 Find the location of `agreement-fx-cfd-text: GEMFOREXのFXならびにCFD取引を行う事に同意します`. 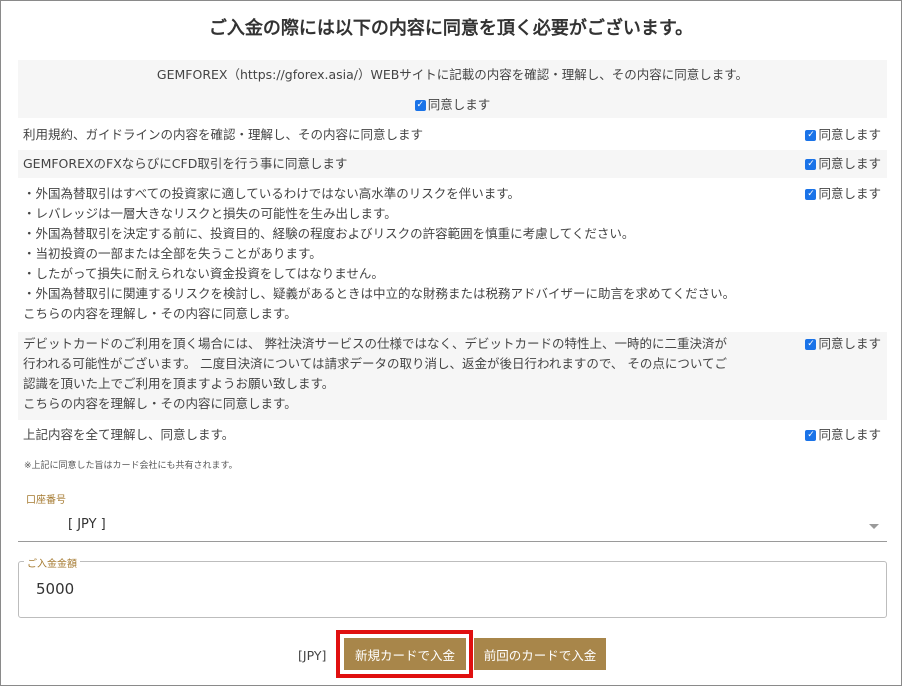

agreement-fx-cfd-text: GEMFOREXのFXならびにCFD取引を行う事に同意します is located at coordinates (185, 163).